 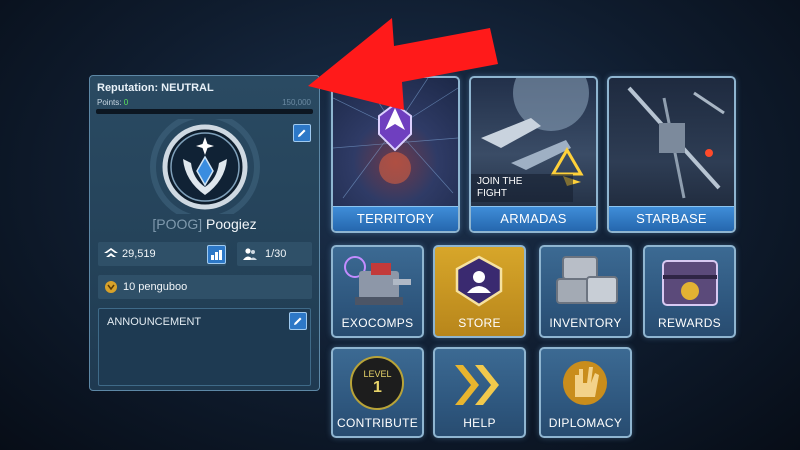 I want to click on store-emblem-icon, so click(x=479, y=281).